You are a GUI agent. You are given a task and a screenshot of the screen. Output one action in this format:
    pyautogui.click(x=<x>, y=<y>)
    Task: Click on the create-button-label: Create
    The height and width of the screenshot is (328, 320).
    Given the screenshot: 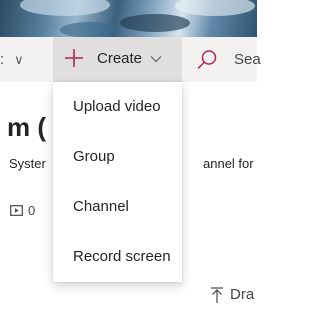 What is the action you would take?
    pyautogui.click(x=120, y=58)
    